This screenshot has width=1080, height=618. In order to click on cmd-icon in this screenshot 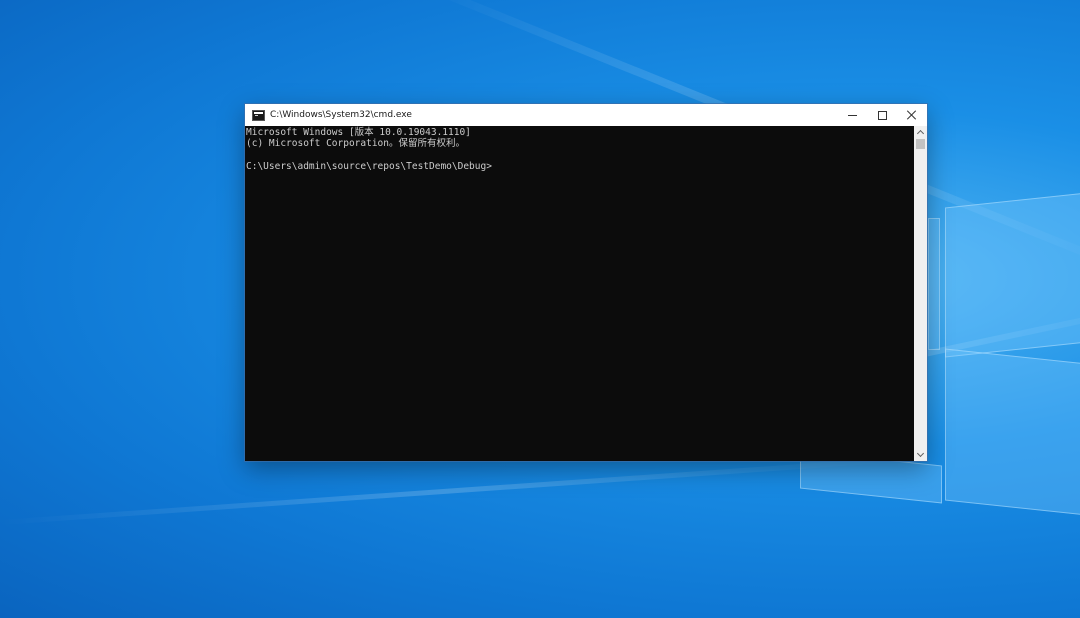, I will do `click(258, 115)`.